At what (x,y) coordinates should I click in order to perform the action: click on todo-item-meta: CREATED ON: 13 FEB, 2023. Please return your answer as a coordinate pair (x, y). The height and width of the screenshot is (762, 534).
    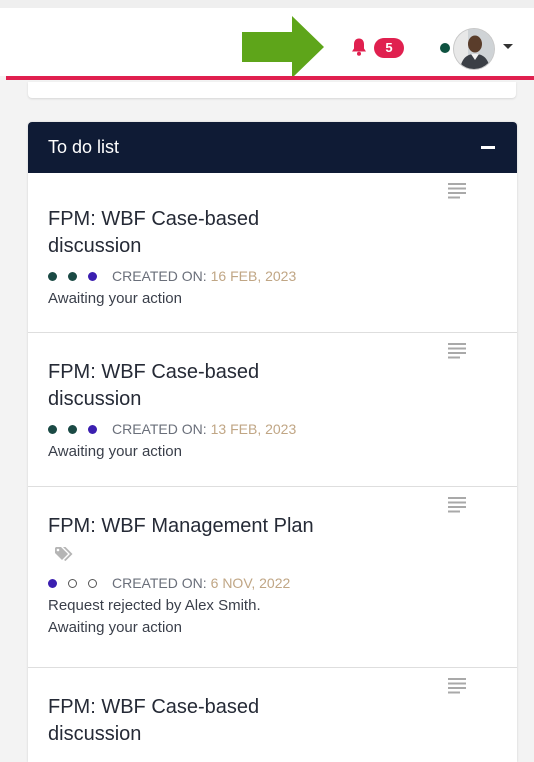
    Looking at the image, I should click on (272, 429).